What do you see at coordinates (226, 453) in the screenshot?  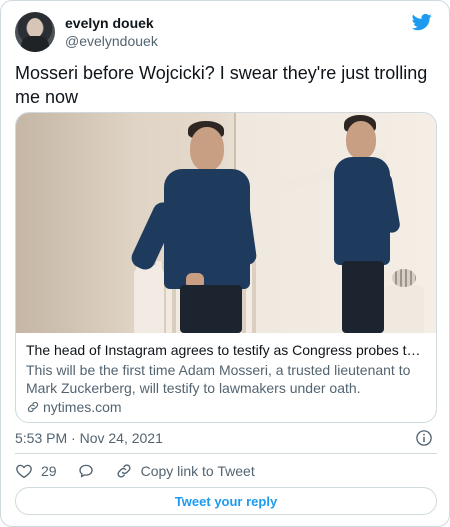 I see `divider` at bounding box center [226, 453].